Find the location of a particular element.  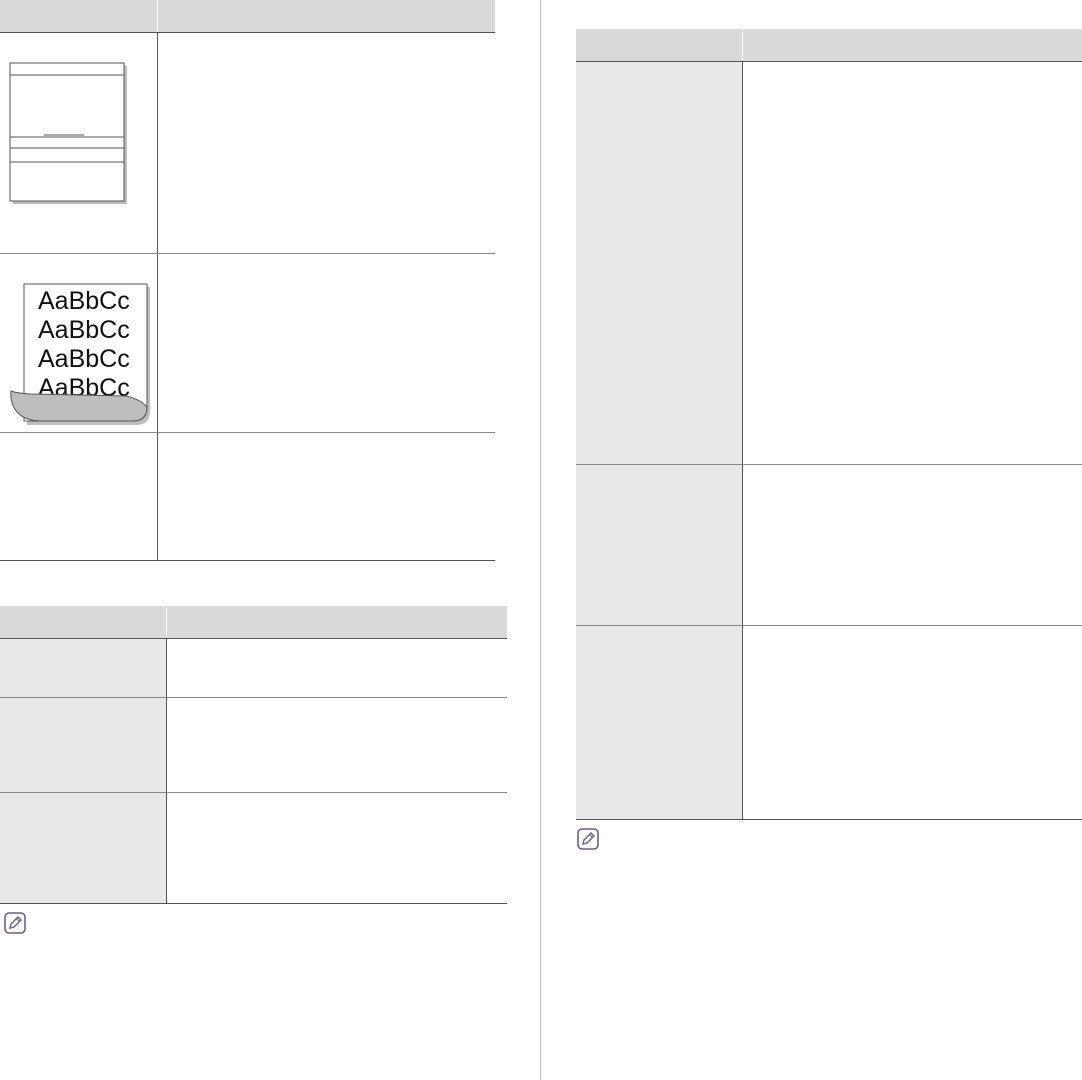

column-divider is located at coordinates (540, 540).